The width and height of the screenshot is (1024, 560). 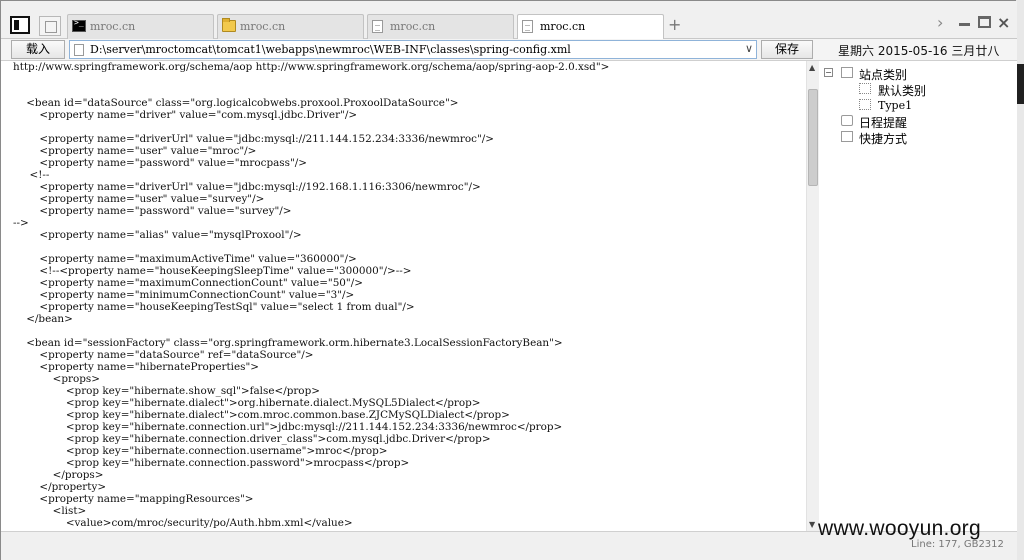 I want to click on background-block, so click(x=1020, y=84).